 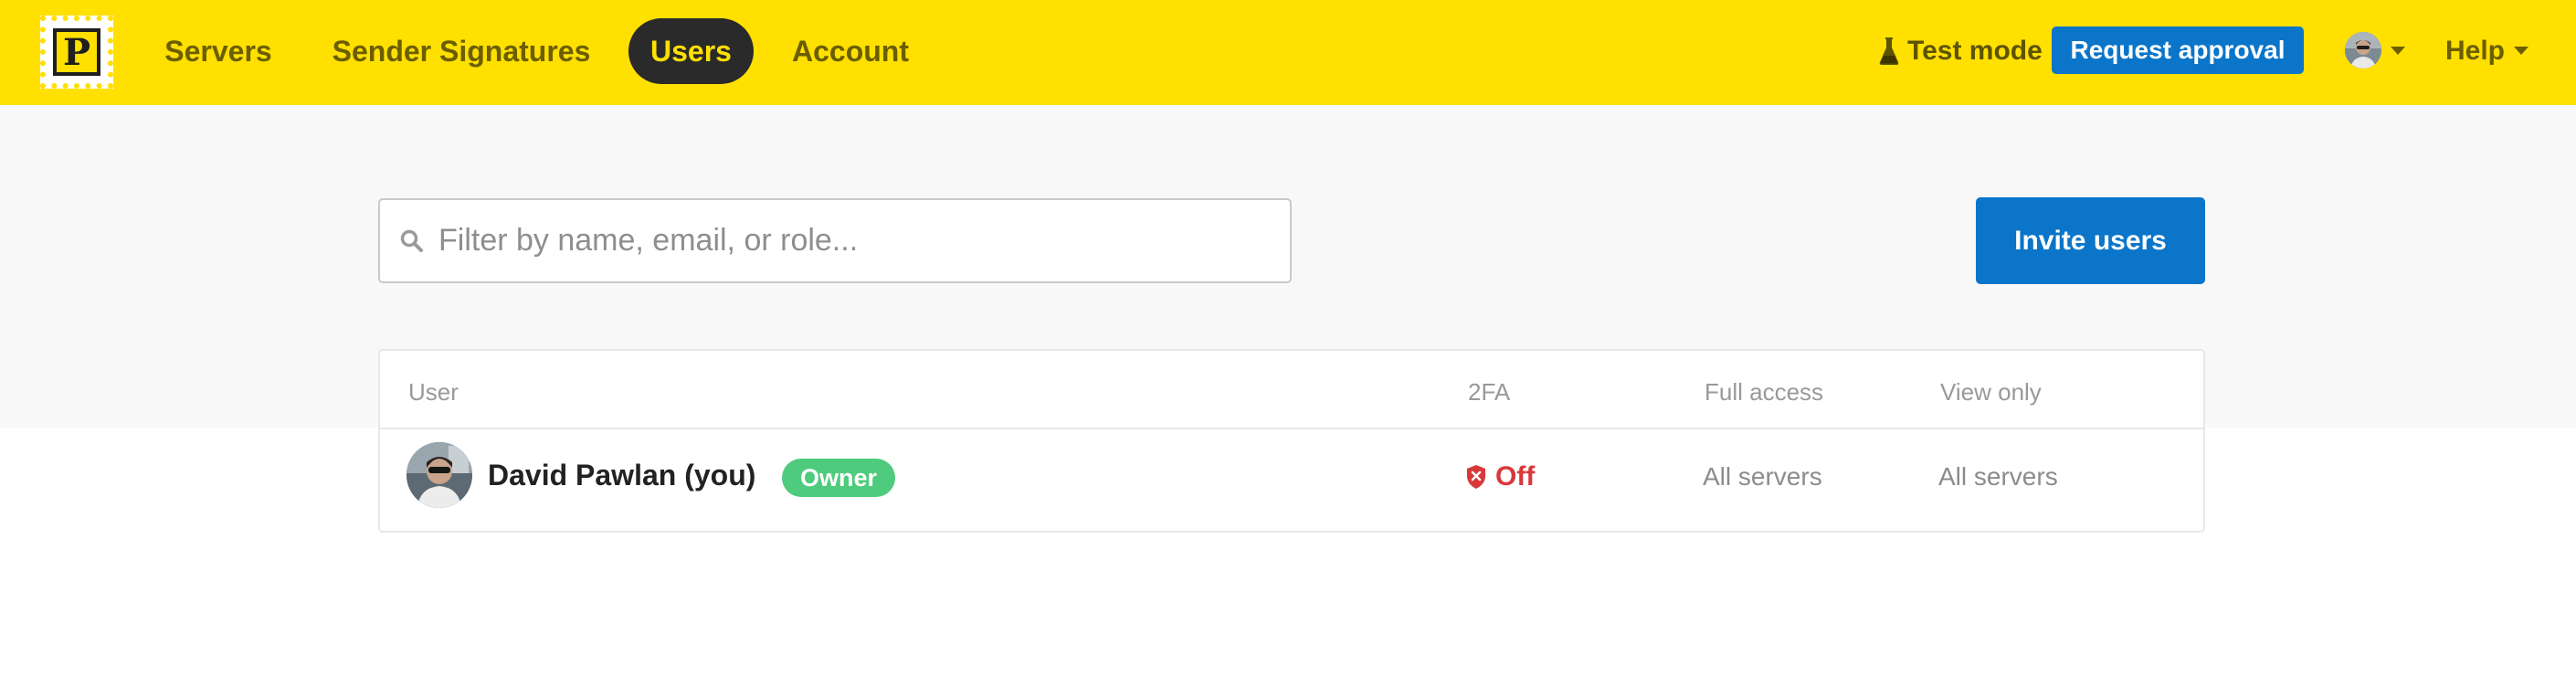 What do you see at coordinates (851, 51) in the screenshot?
I see `nav-item-account: Account` at bounding box center [851, 51].